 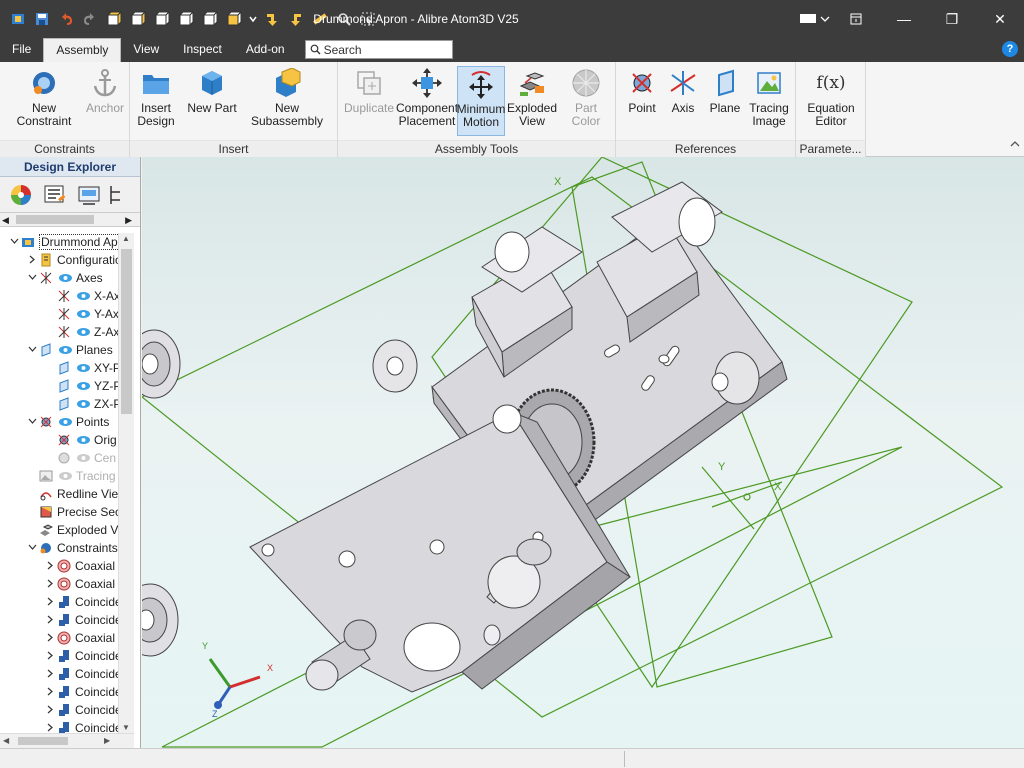 I want to click on tree-item: Planes, so click(x=69, y=350).